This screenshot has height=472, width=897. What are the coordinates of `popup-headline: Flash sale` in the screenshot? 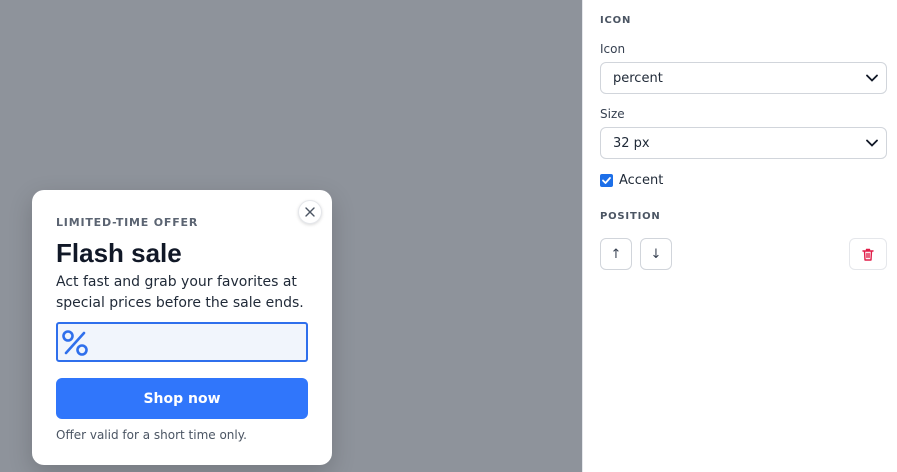 It's located at (119, 253).